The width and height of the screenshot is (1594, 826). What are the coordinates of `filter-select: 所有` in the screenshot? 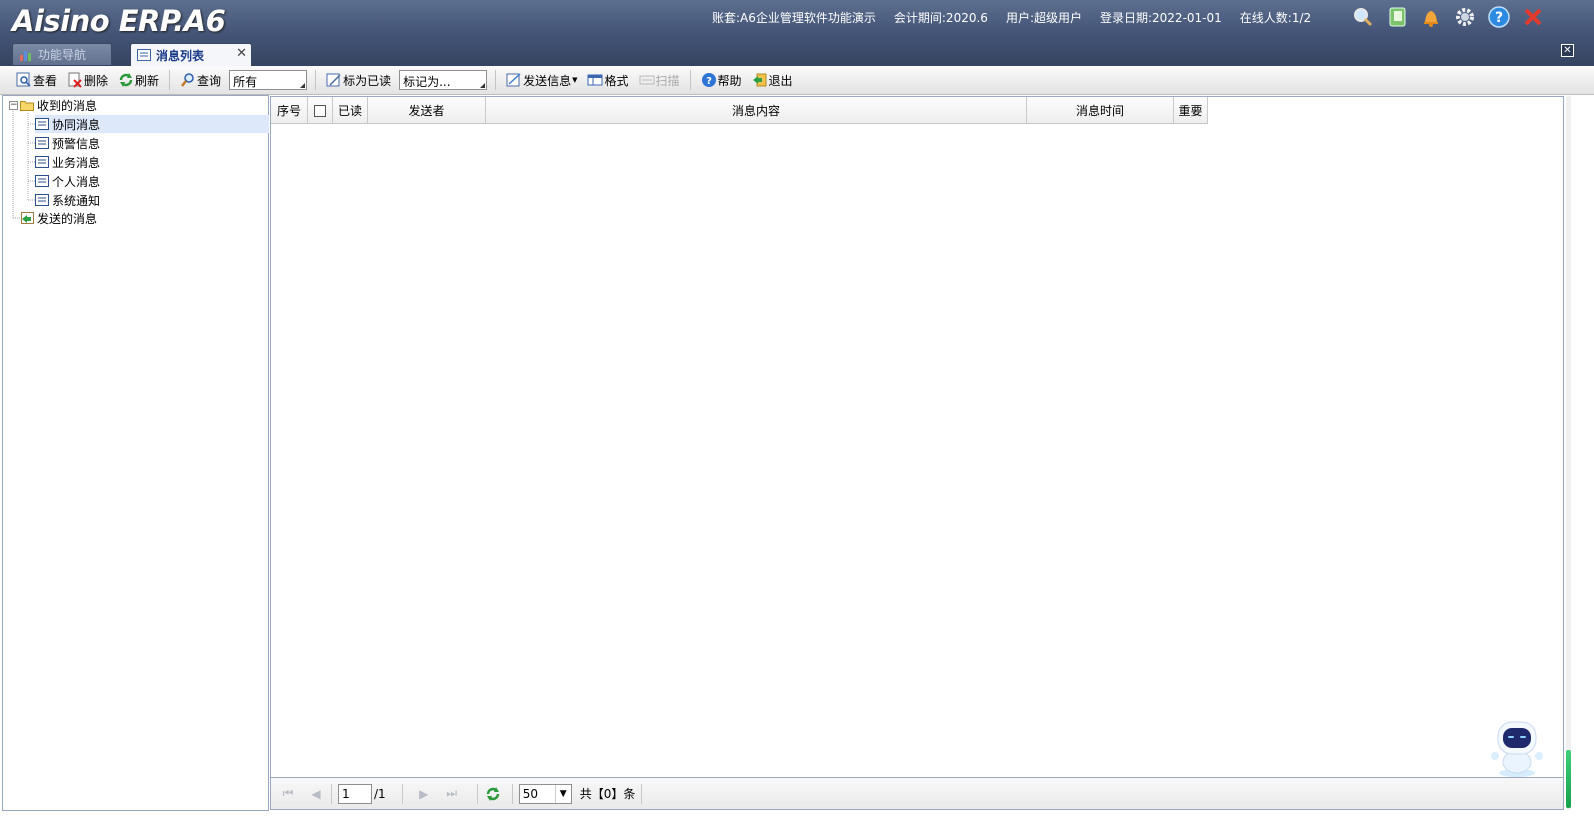 It's located at (268, 80).